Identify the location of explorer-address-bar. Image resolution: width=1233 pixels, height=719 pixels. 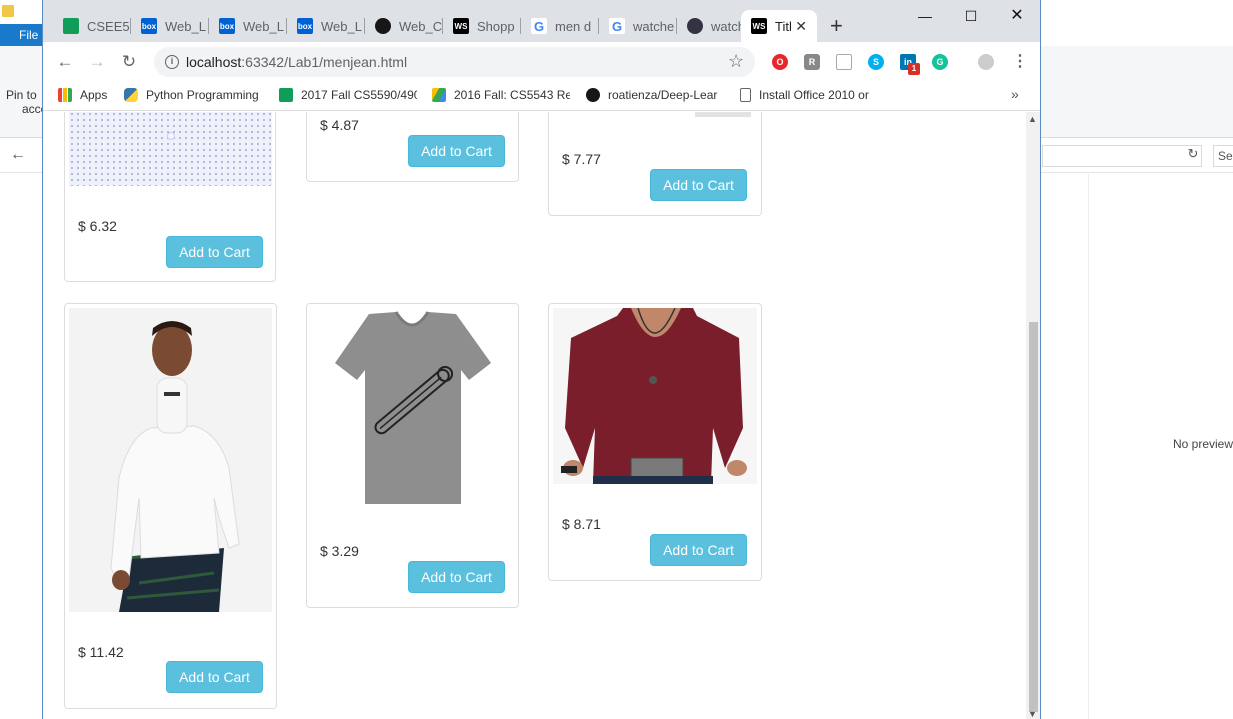
(1122, 156).